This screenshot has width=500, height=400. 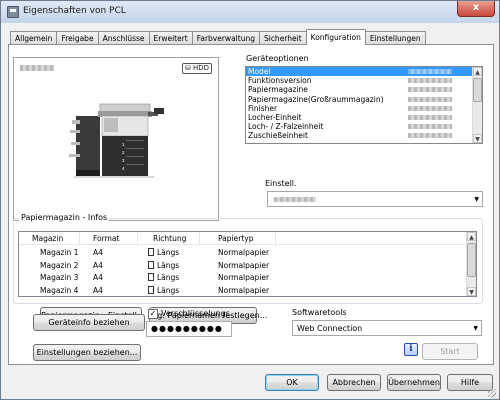 I want to click on window-title: Eigenschaften von PCL, so click(x=74, y=11).